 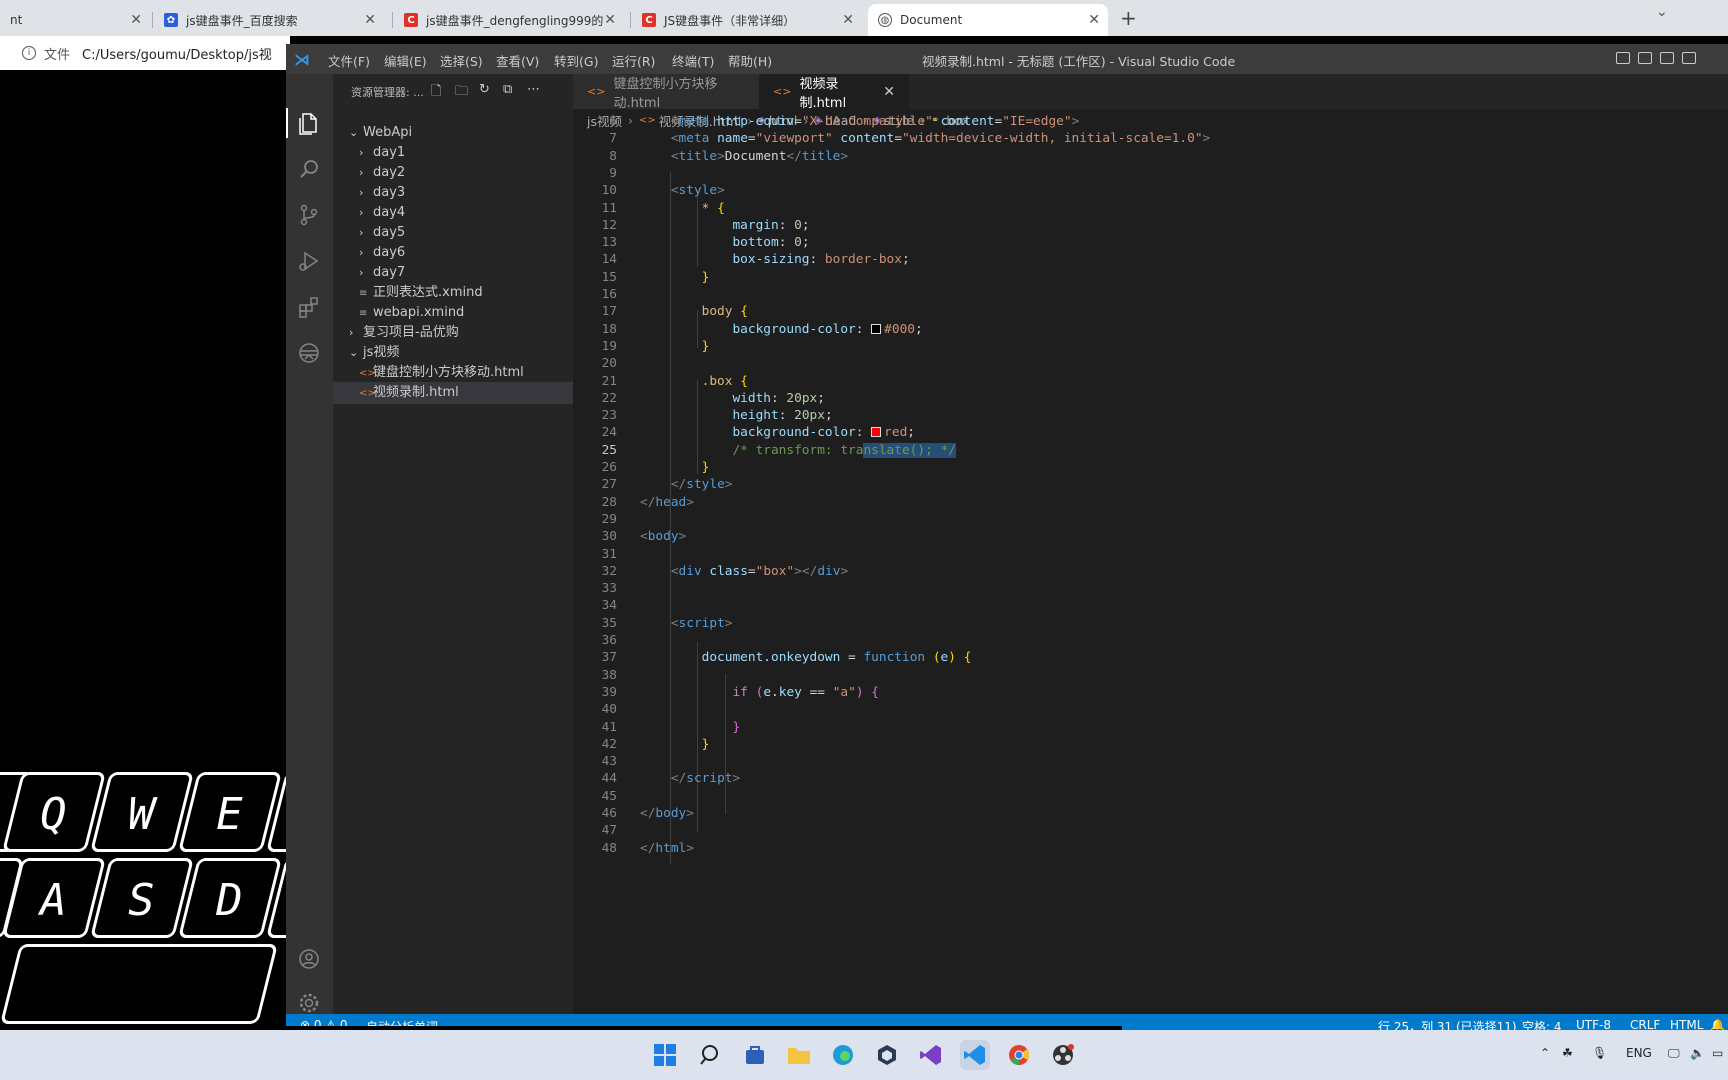 What do you see at coordinates (887, 1055) in the screenshot?
I see `virtualbox-icon` at bounding box center [887, 1055].